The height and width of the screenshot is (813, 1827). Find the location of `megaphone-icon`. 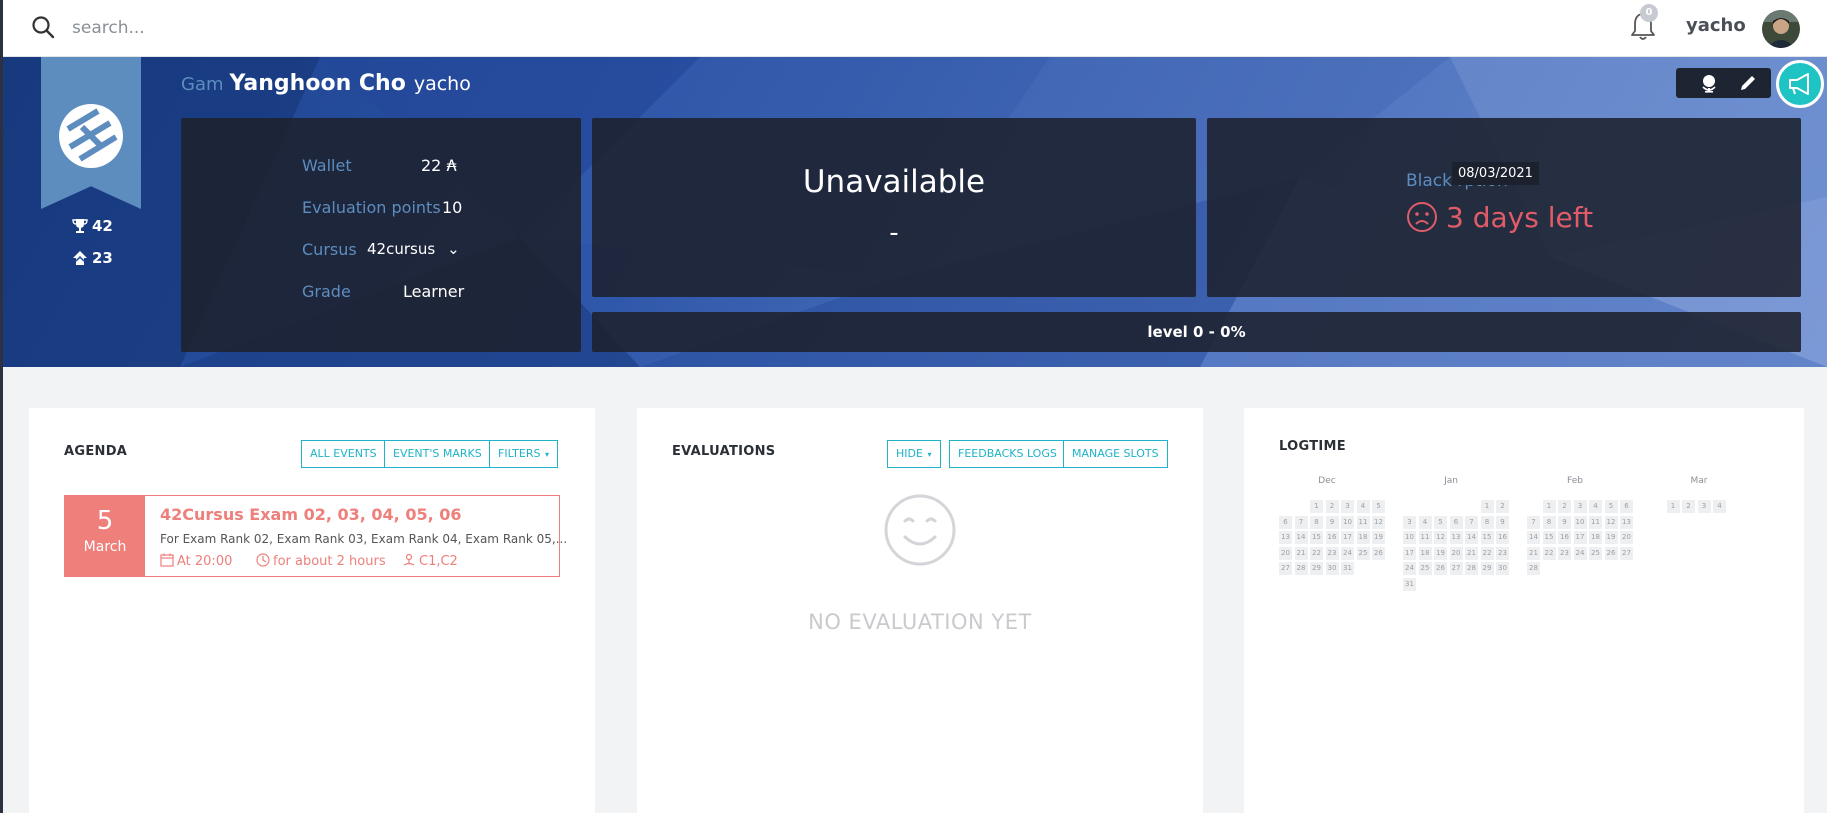

megaphone-icon is located at coordinates (1800, 84).